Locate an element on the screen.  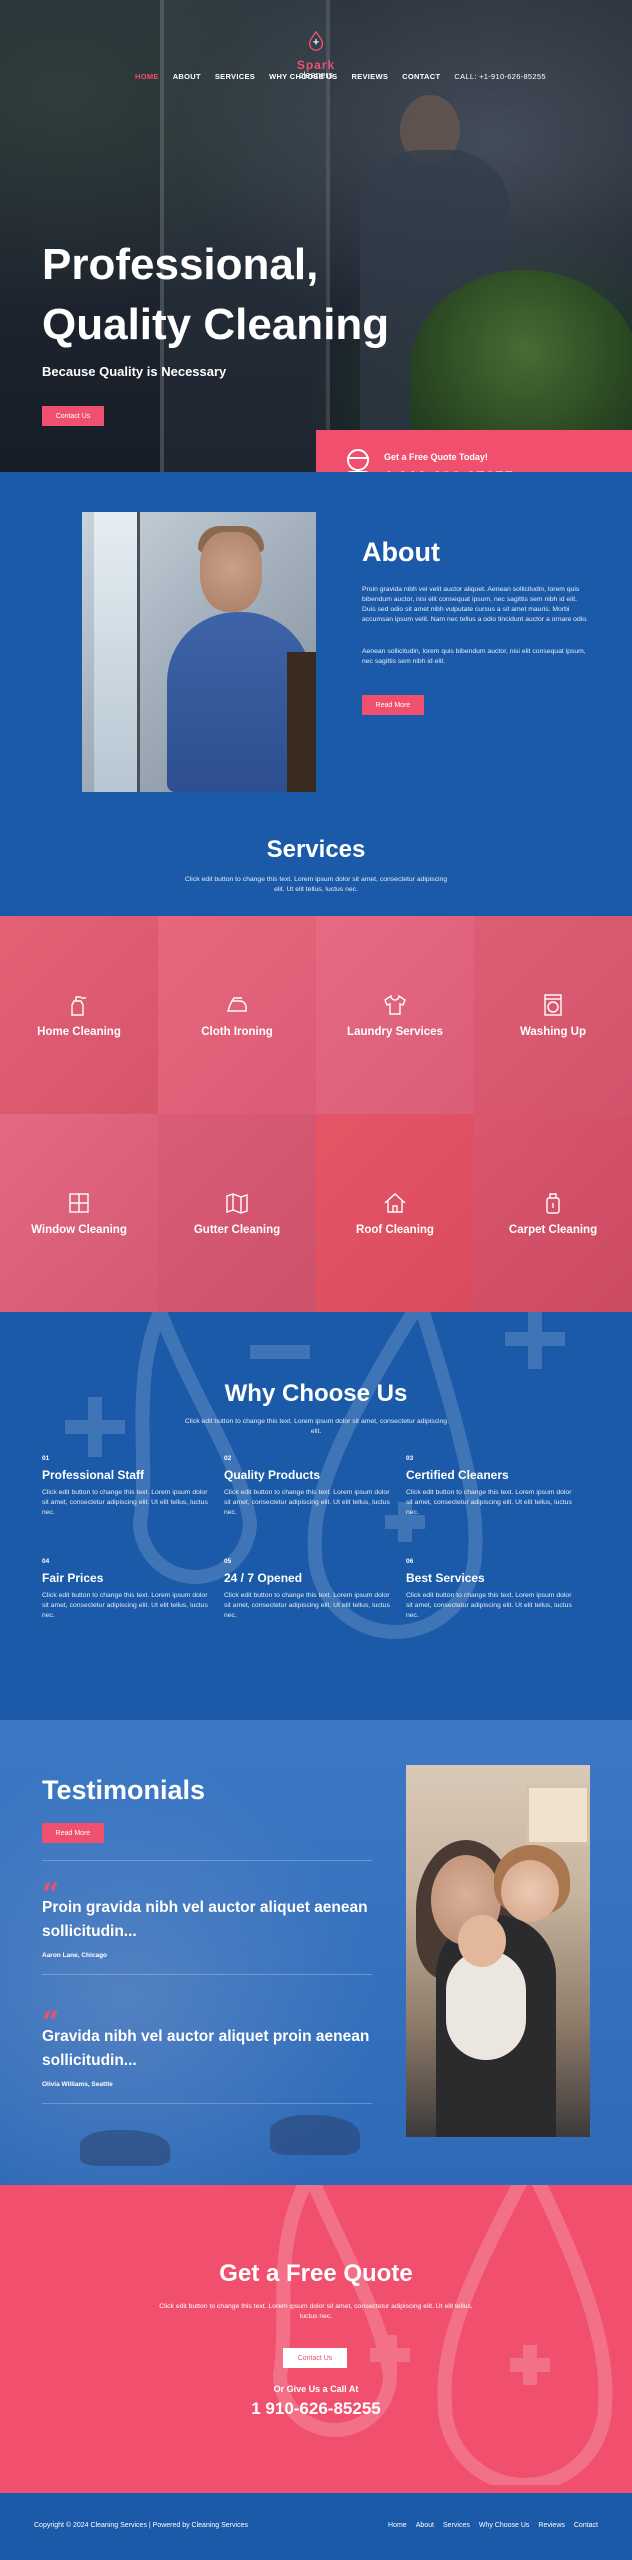
service-tile-laundry-services: Laundry Services is located at coordinates (395, 1015).